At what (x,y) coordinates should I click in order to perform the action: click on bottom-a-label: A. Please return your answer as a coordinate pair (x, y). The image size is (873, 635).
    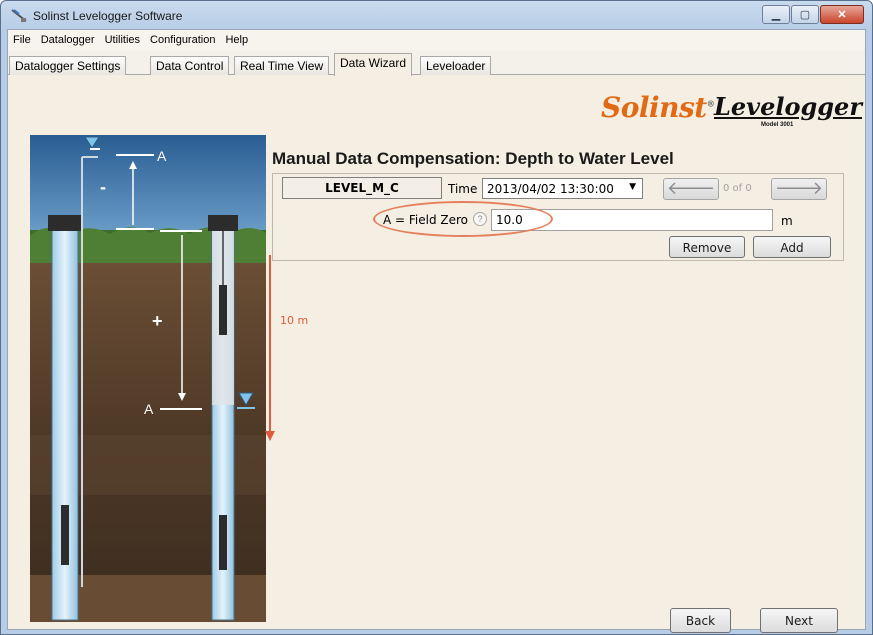
    Looking at the image, I should click on (149, 409).